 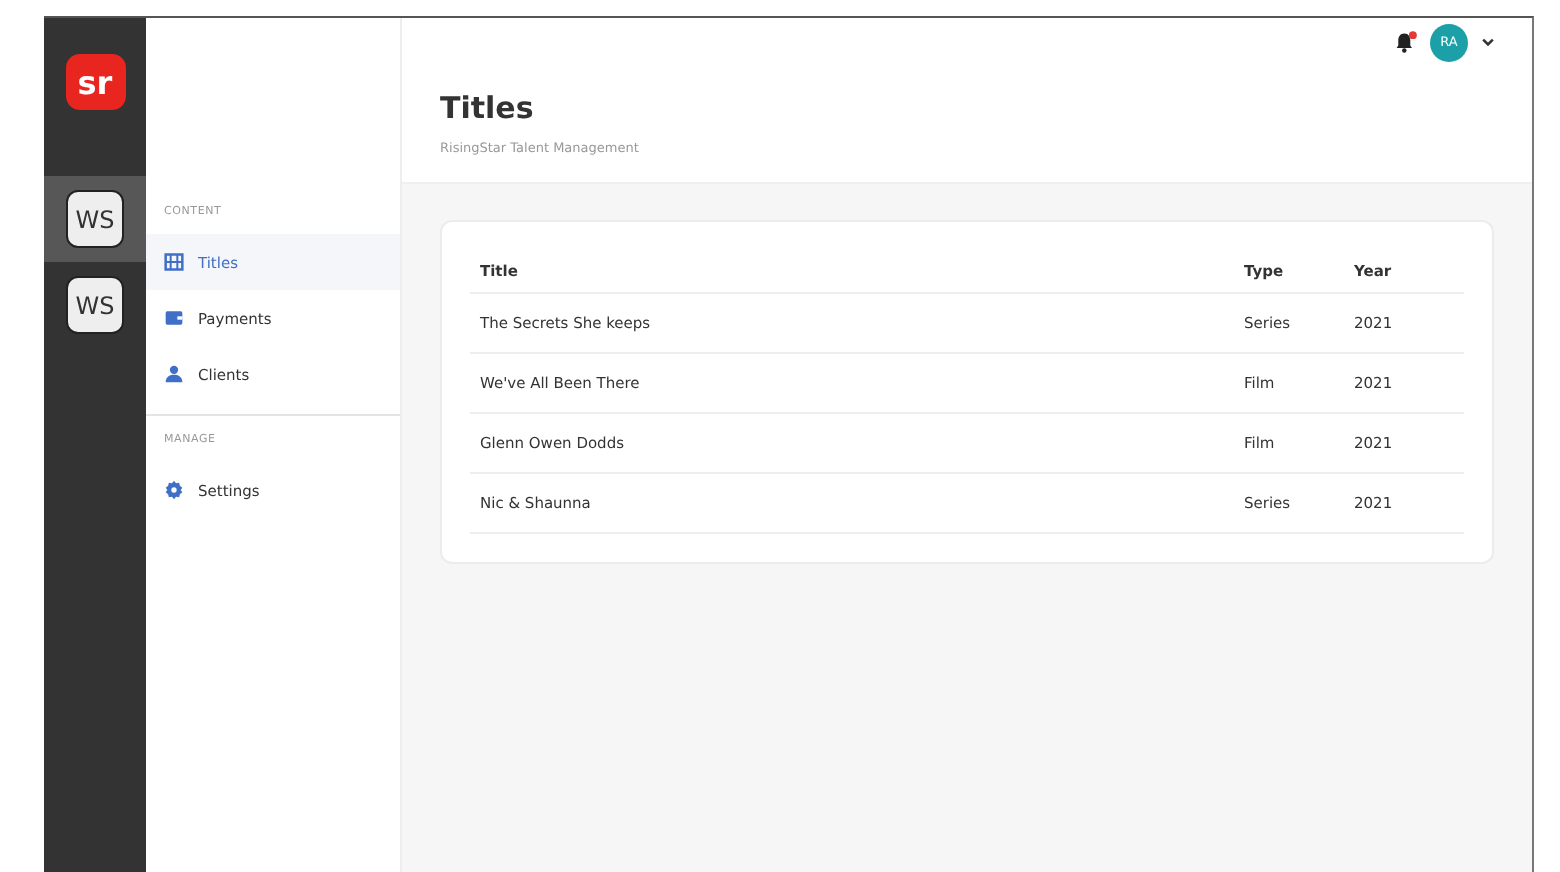 I want to click on logo: sr, so click(x=95, y=82).